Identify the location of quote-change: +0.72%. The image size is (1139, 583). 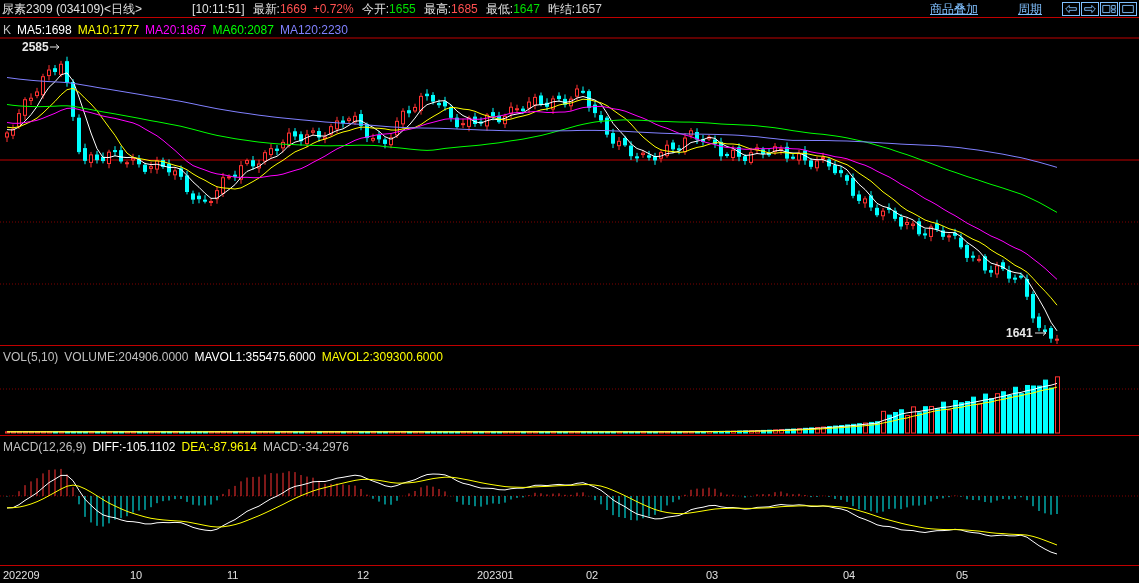
(333, 9).